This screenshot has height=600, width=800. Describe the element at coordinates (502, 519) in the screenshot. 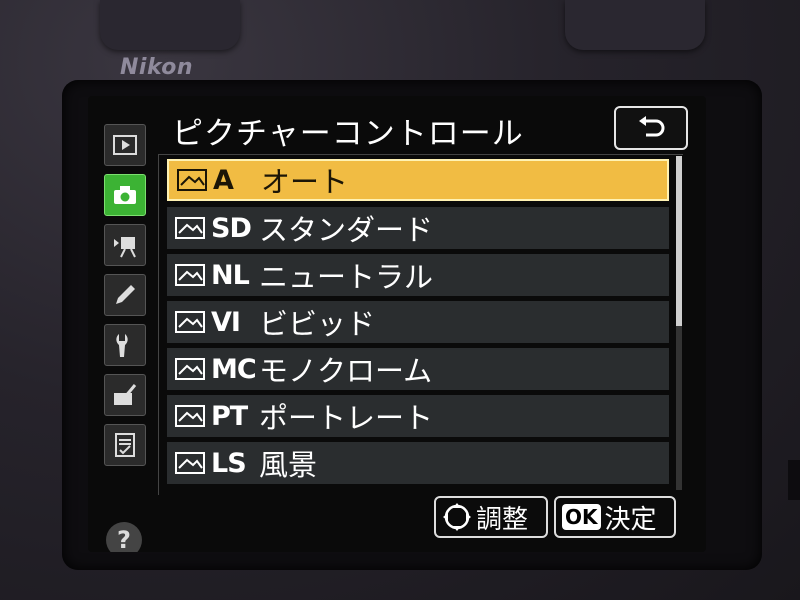

I see `adjust-label: 調整` at that location.